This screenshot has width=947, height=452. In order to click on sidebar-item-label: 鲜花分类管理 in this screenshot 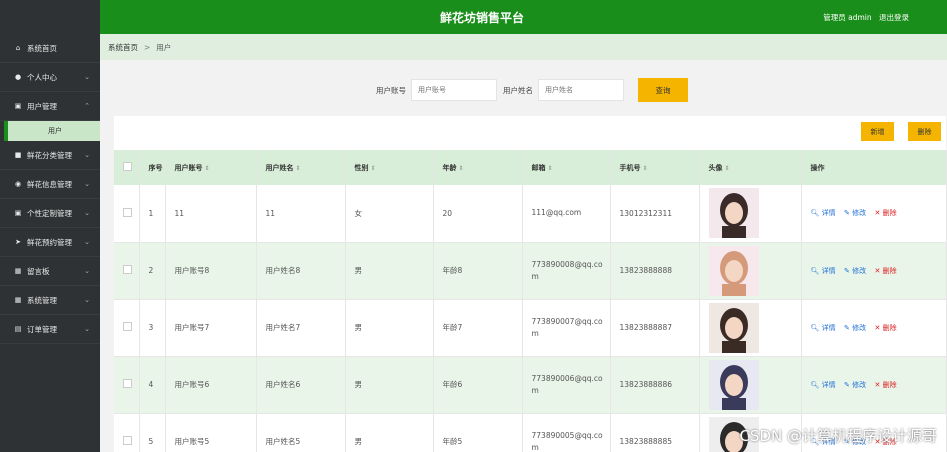, I will do `click(49, 155)`.